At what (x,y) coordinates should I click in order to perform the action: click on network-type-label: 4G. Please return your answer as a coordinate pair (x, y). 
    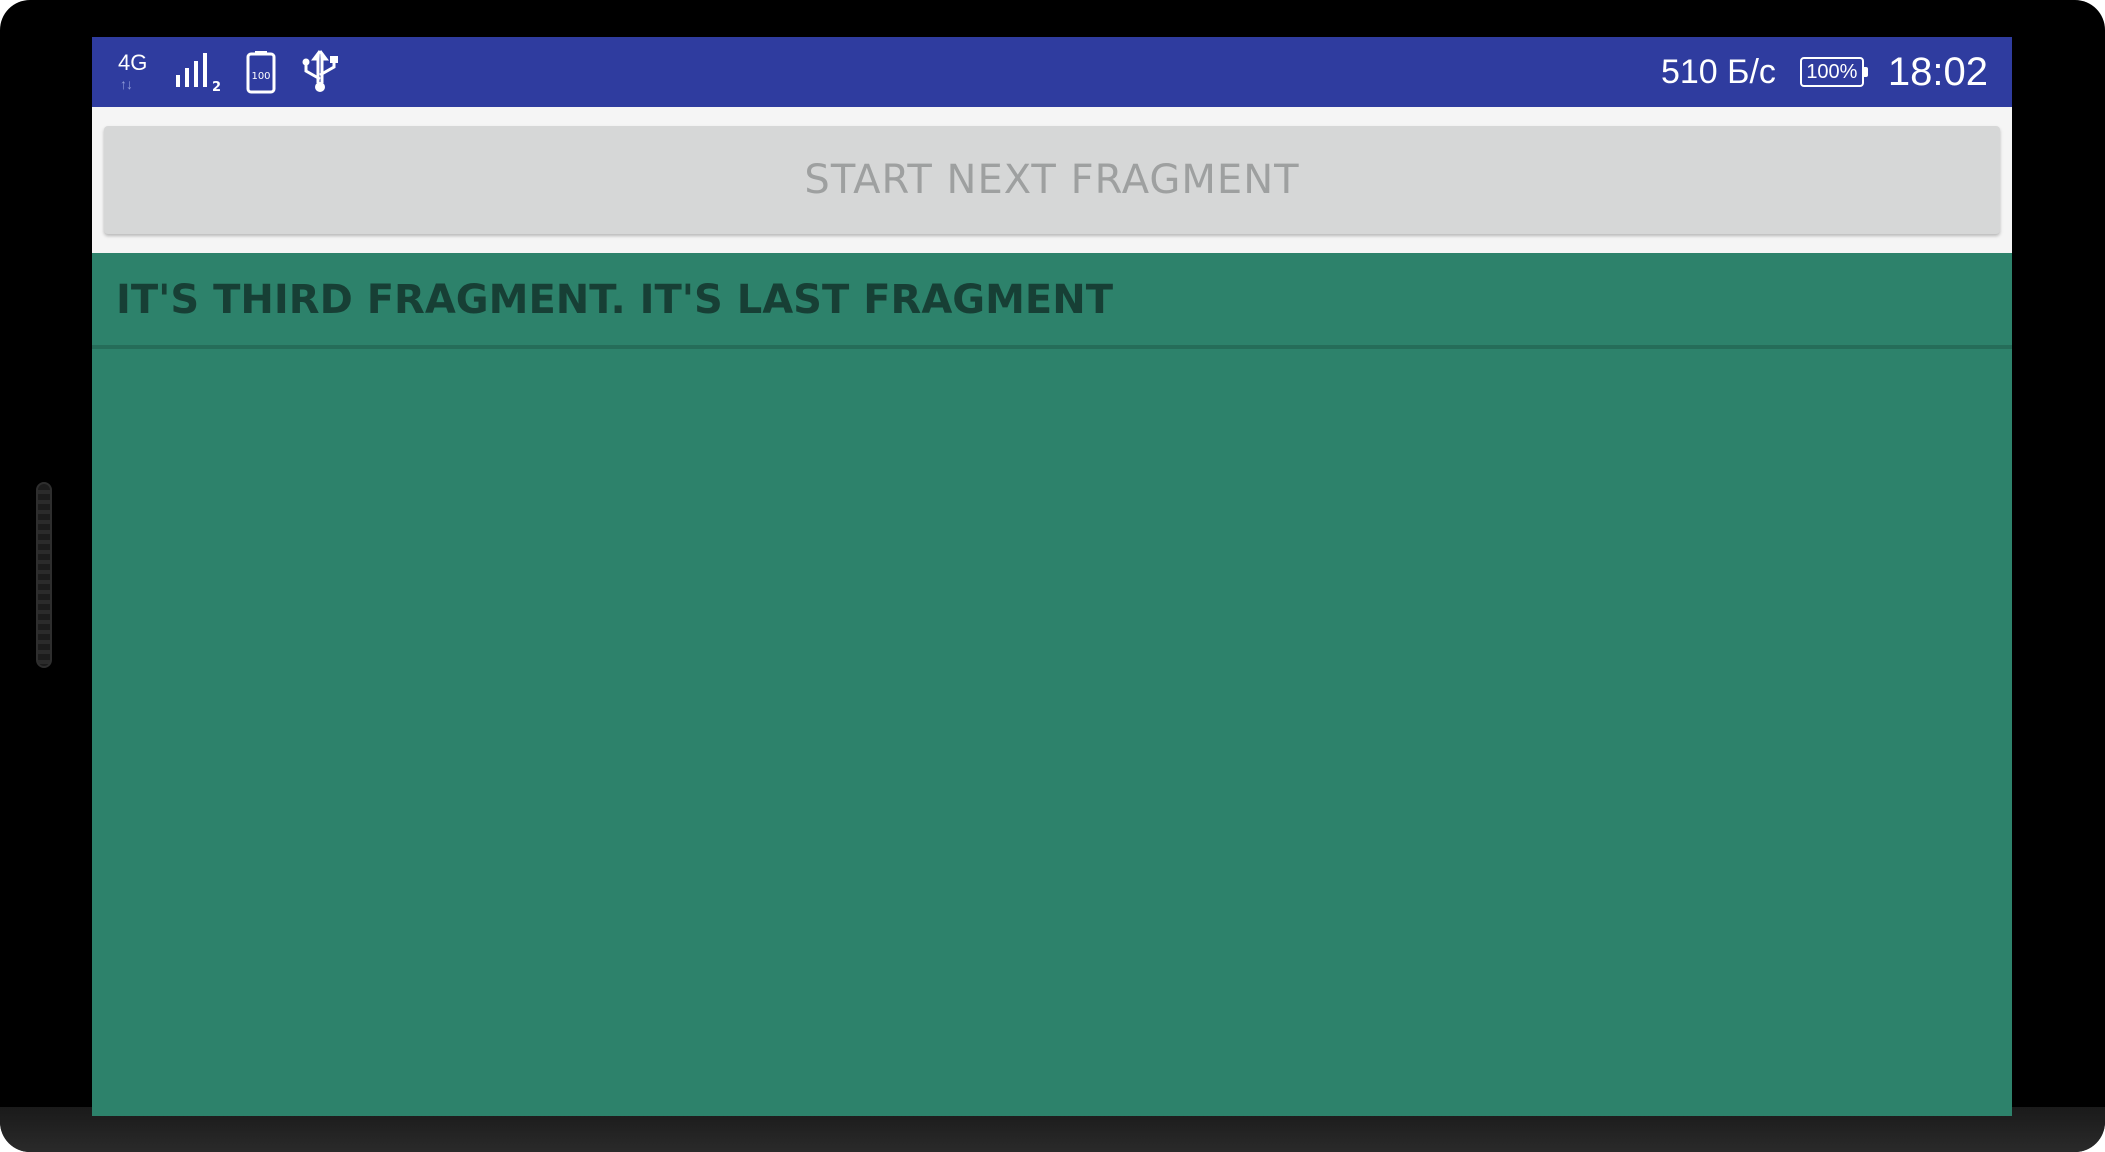
    Looking at the image, I should click on (133, 62).